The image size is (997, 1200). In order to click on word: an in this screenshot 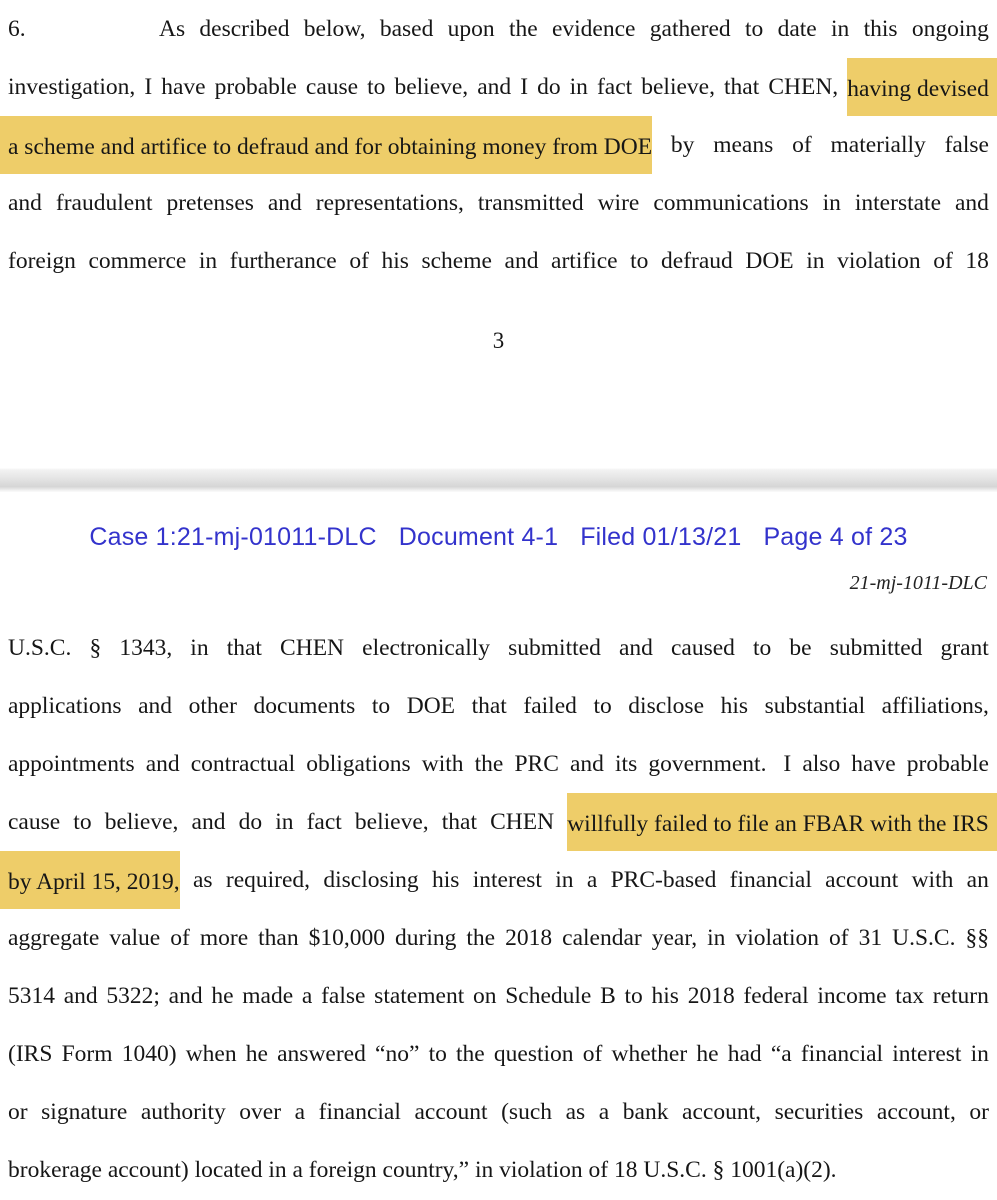, I will do `click(977, 880)`.